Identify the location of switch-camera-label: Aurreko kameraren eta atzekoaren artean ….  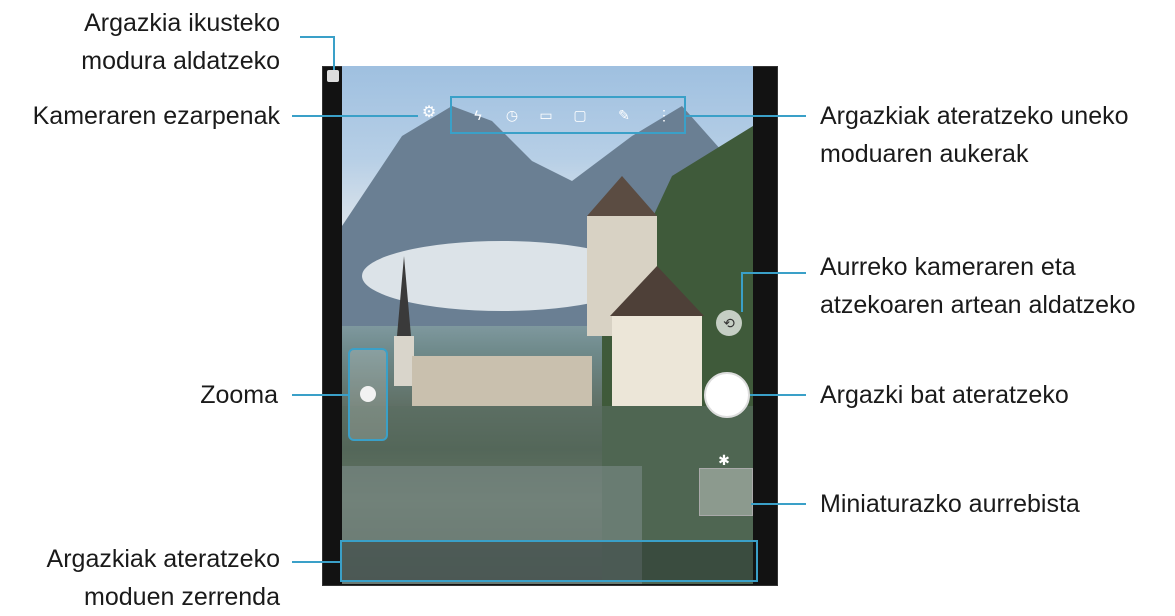
(978, 286).